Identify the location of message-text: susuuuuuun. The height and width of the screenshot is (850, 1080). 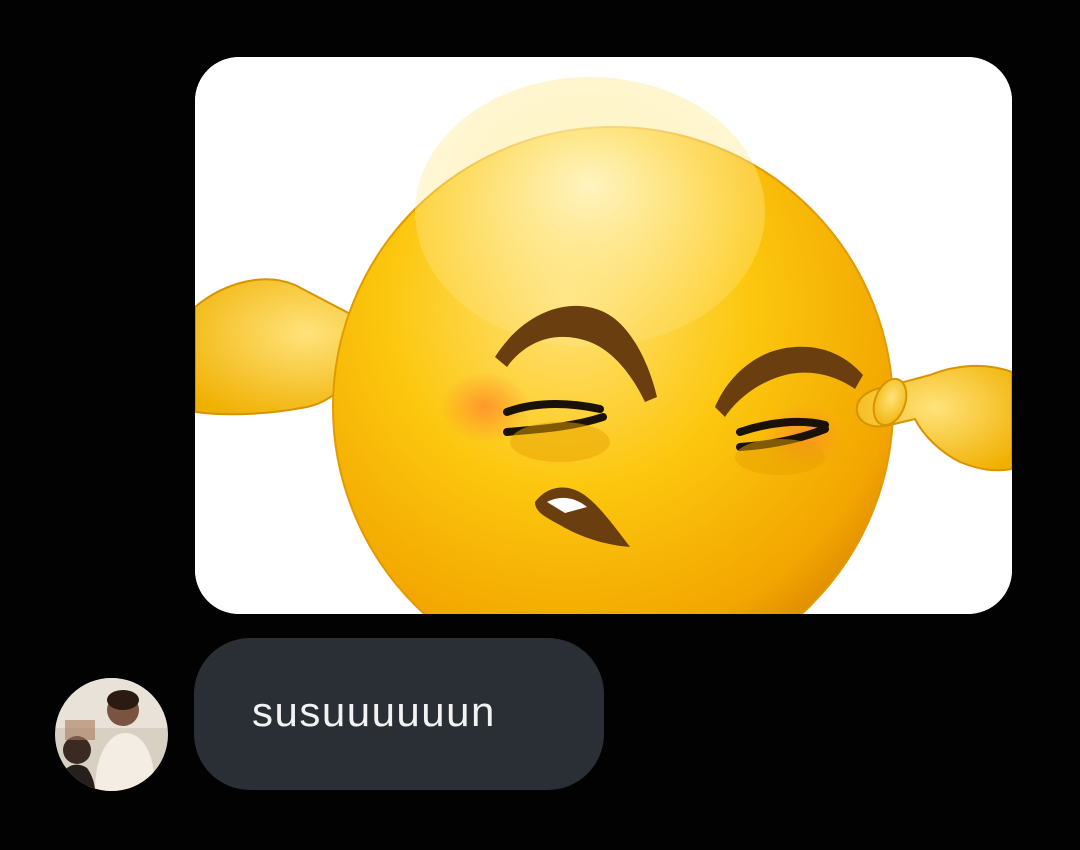
(374, 711).